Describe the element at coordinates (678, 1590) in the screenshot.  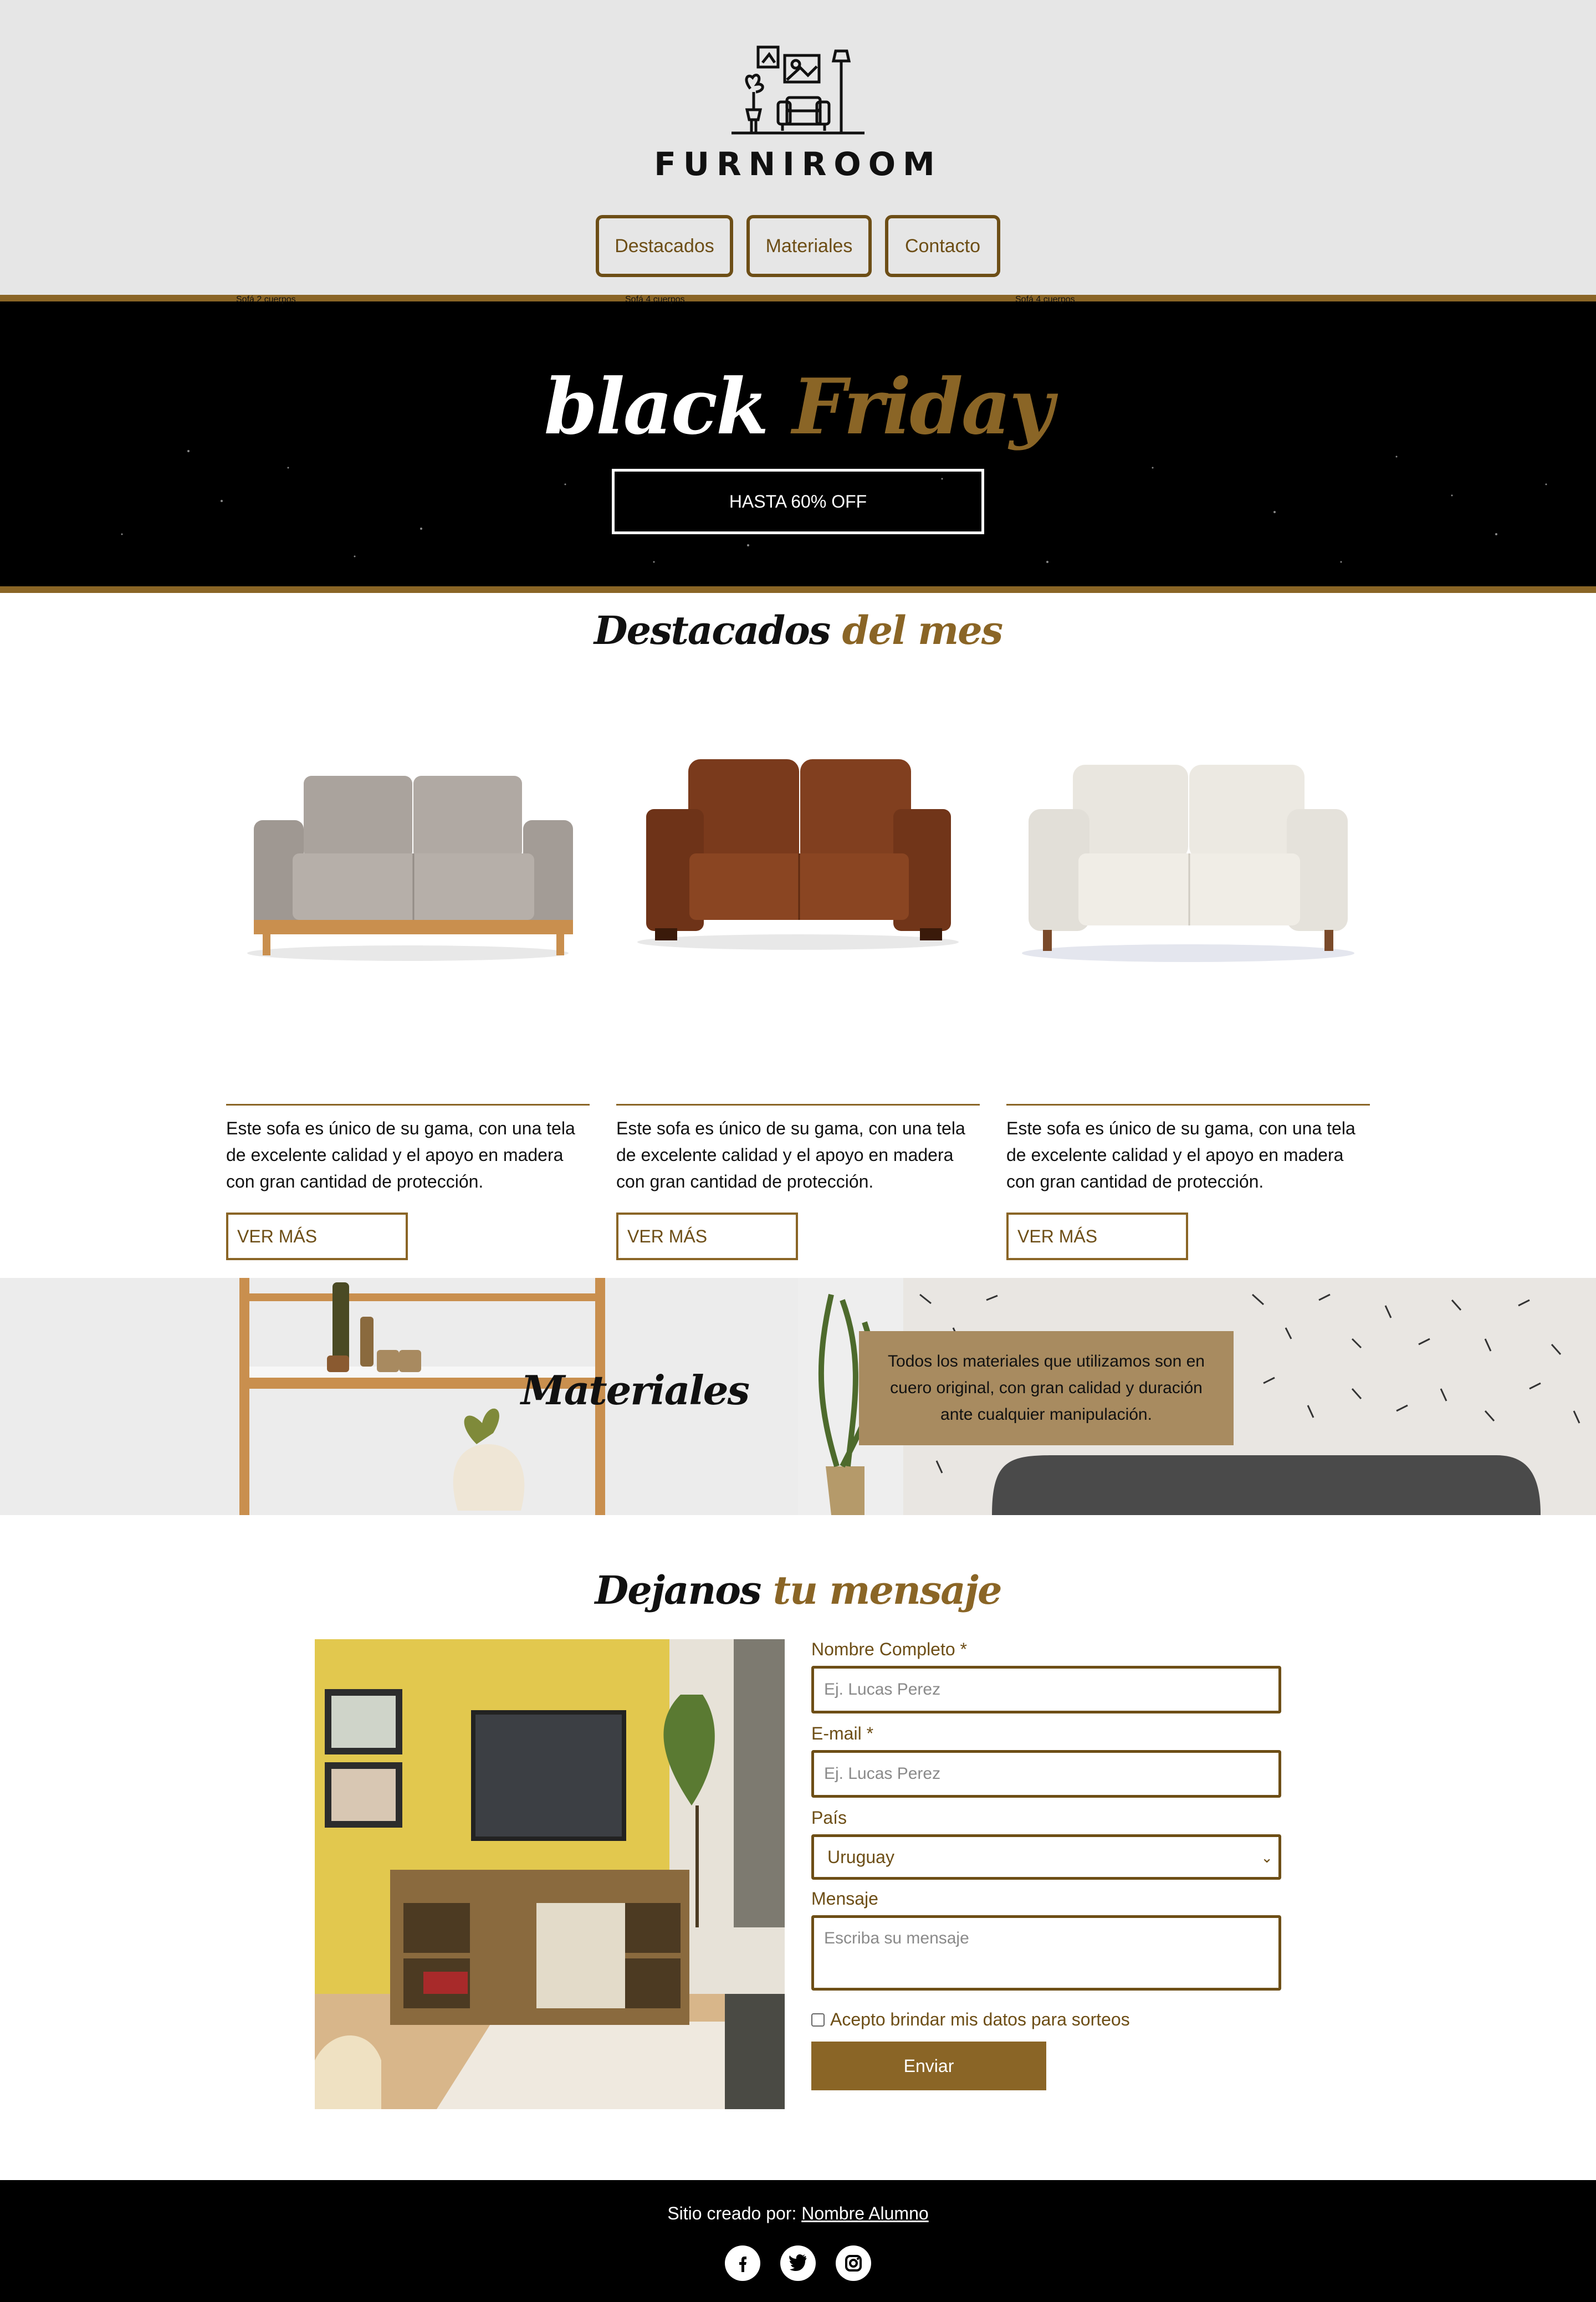
I see `contact-title-dark: Dejanos` at that location.